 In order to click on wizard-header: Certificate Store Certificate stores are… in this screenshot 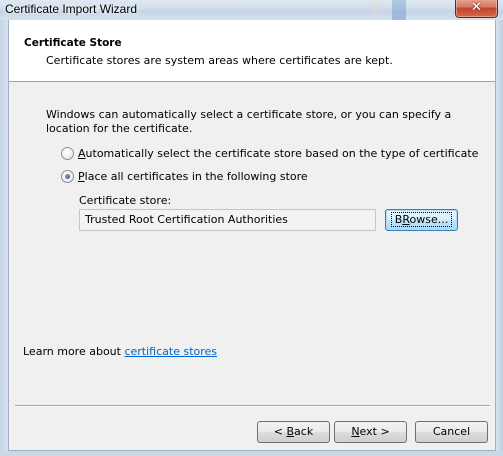, I will do `click(252, 51)`.